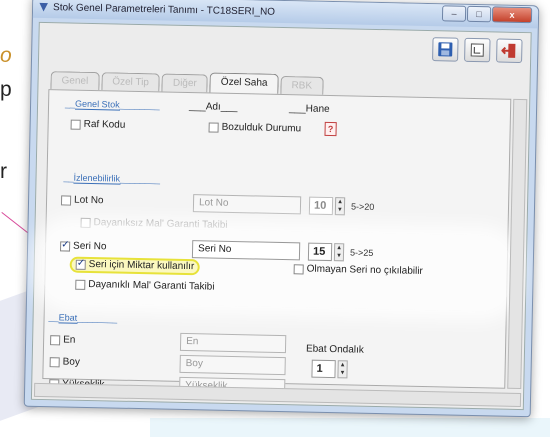 Image resolution: width=558 pixels, height=437 pixels. I want to click on olmayan-seri-checkbox, so click(298, 268).